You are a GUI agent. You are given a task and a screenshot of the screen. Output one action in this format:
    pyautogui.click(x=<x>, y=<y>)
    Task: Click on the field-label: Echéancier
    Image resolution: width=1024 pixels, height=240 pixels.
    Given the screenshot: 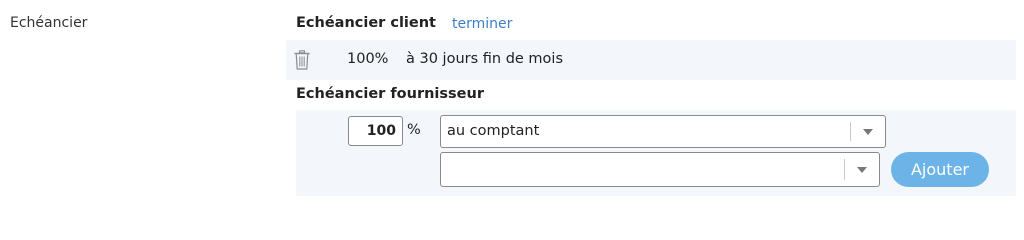 What is the action you would take?
    pyautogui.click(x=49, y=23)
    